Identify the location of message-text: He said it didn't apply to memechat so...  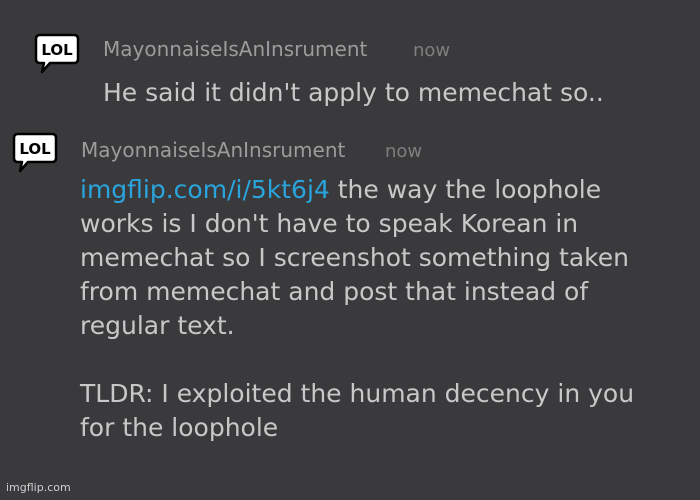
(353, 93).